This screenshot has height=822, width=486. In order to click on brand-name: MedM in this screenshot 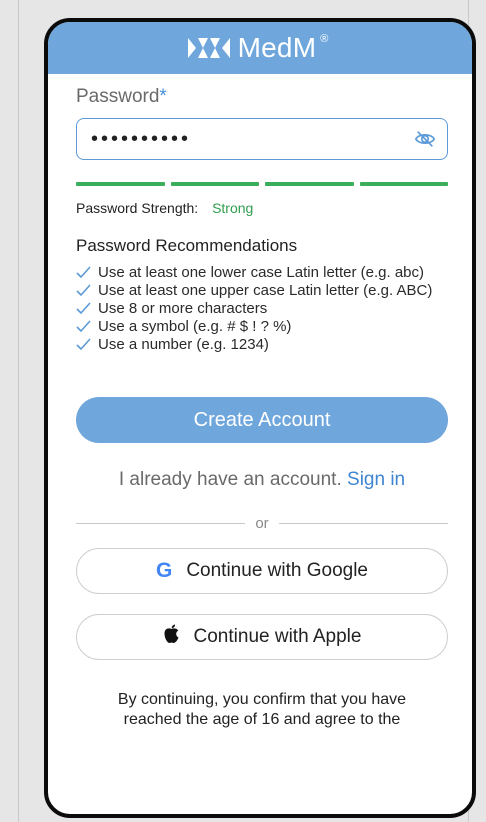, I will do `click(277, 47)`.